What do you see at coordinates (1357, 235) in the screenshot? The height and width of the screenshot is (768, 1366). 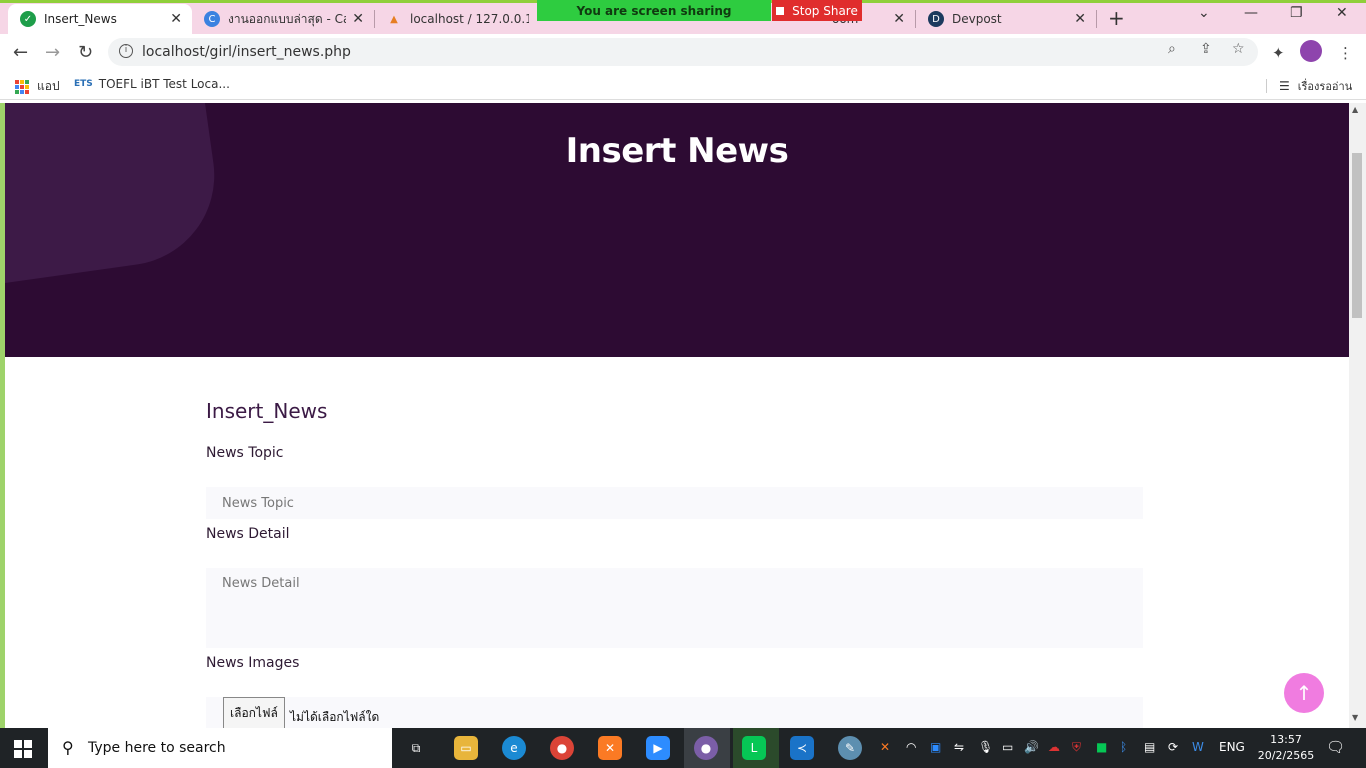 I see `scrollbar-thumb` at bounding box center [1357, 235].